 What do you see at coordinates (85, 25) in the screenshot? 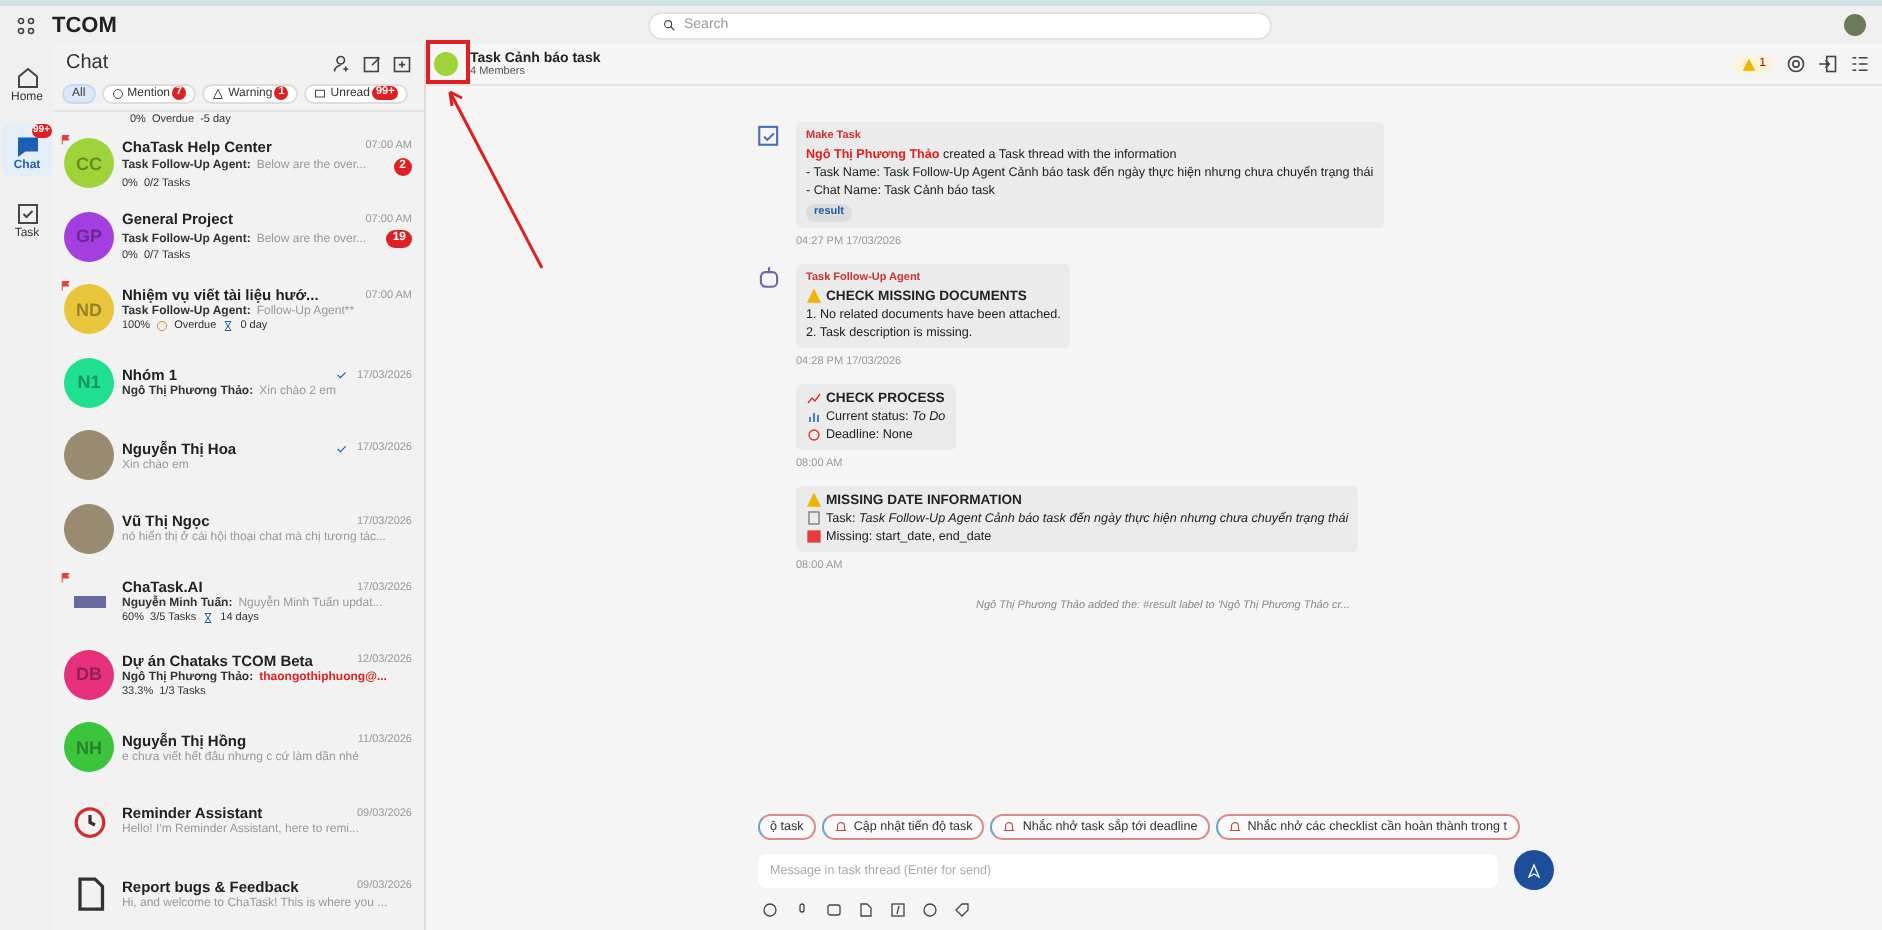
I see `app-title: TCOM` at bounding box center [85, 25].